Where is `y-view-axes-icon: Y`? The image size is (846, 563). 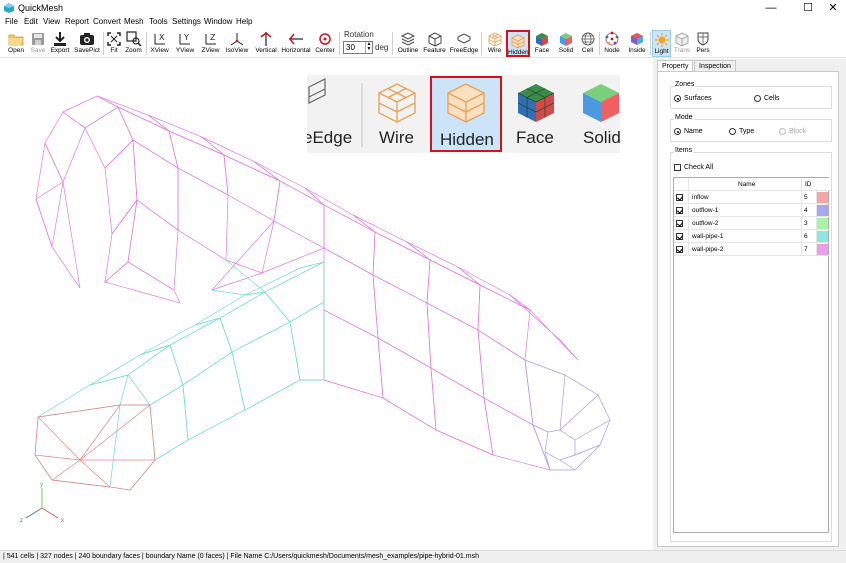 y-view-axes-icon: Y is located at coordinates (184, 39).